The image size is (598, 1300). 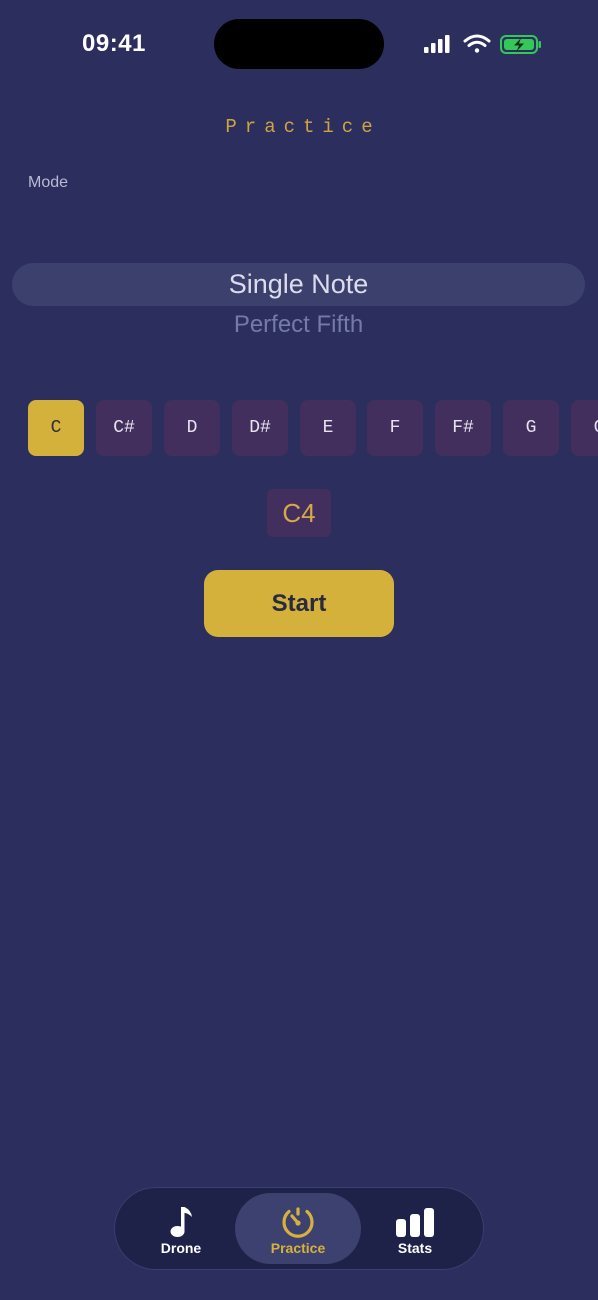 I want to click on page-title: Practice, so click(x=303, y=127).